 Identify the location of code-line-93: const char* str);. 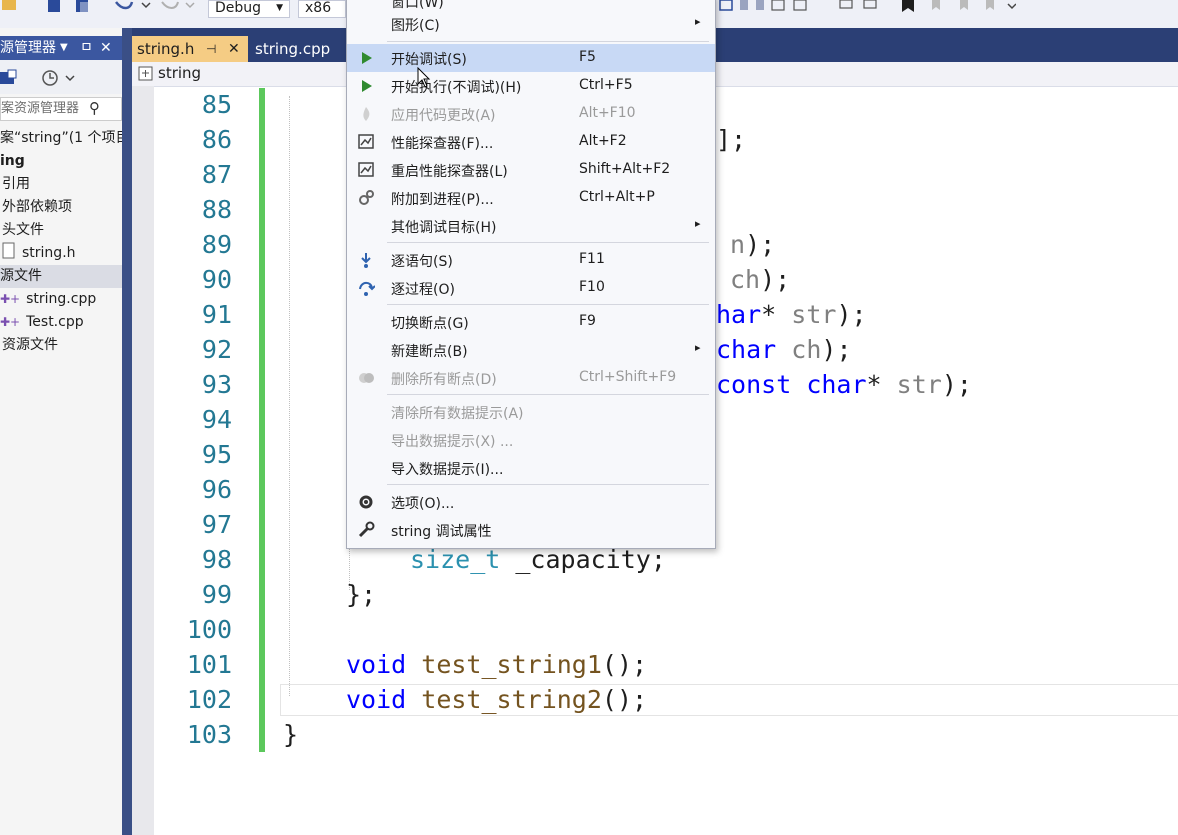
(844, 384).